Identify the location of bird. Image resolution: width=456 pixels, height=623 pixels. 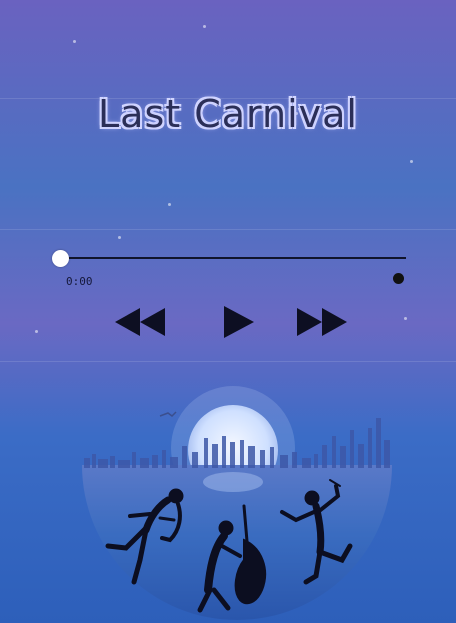
(168, 414).